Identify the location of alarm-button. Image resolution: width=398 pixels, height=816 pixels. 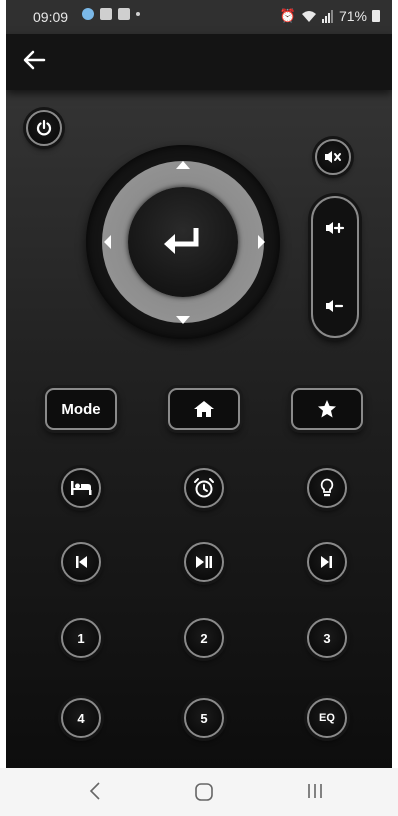
(204, 488).